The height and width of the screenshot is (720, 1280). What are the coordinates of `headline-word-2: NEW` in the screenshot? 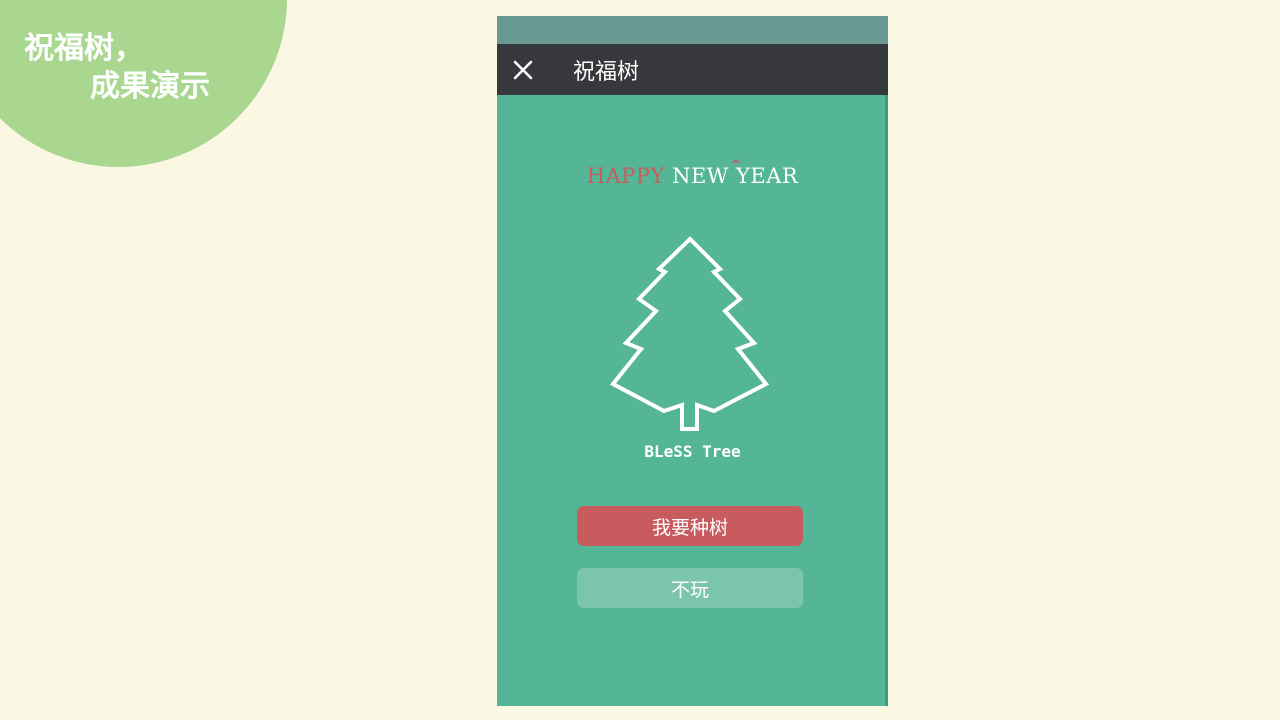 It's located at (700, 176).